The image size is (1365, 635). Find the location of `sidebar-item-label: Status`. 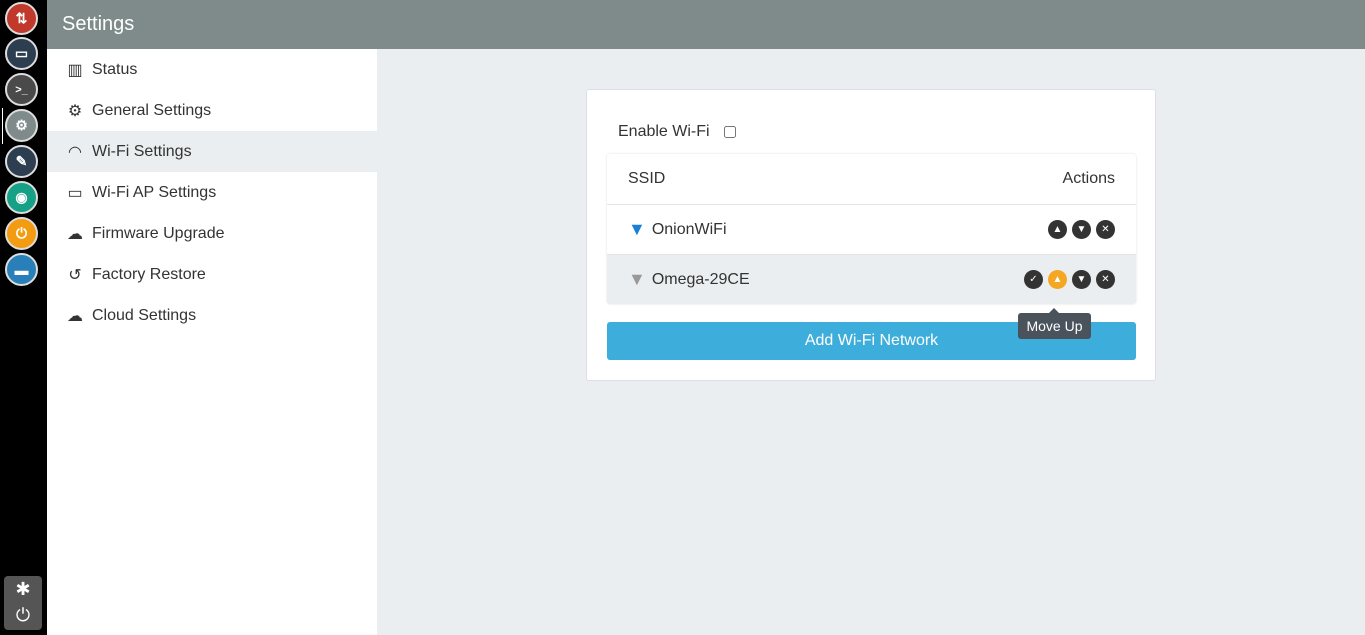

sidebar-item-label: Status is located at coordinates (115, 69).